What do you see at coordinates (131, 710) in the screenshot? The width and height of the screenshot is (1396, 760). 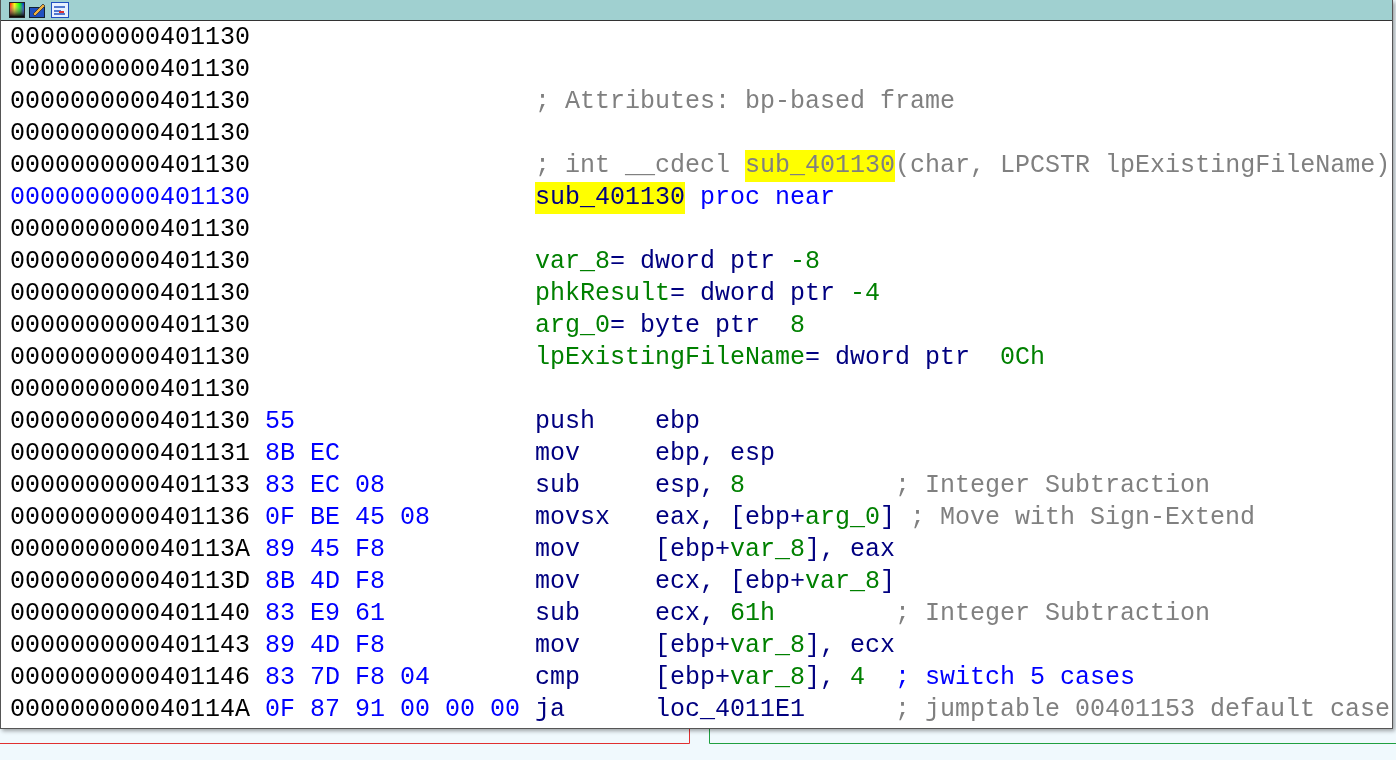 I see `address-text: 000000000040114A` at bounding box center [131, 710].